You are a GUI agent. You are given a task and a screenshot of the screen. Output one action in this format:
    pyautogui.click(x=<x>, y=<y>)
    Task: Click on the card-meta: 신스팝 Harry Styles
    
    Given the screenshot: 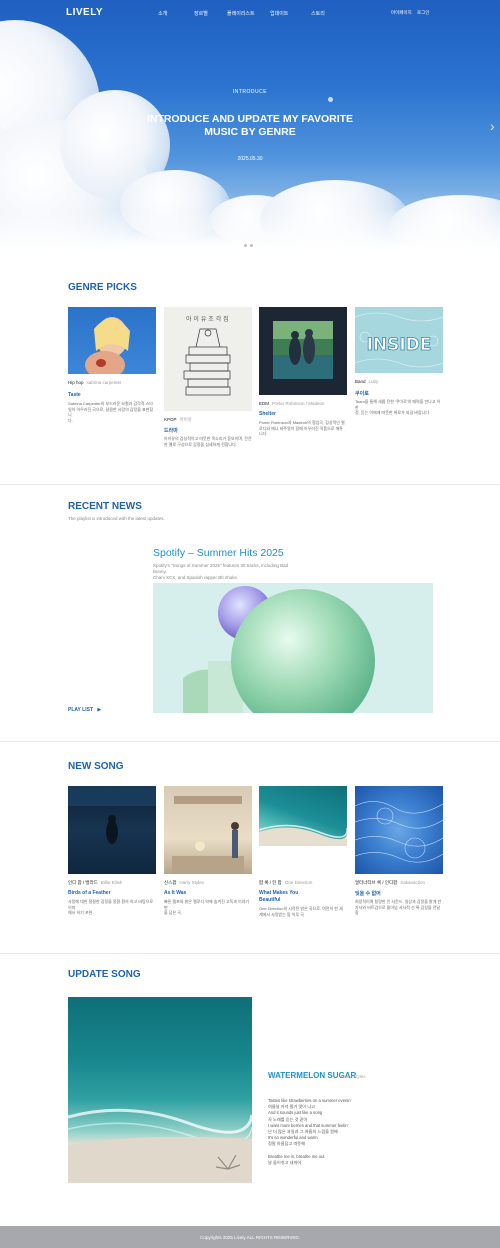 What is the action you would take?
    pyautogui.click(x=184, y=883)
    